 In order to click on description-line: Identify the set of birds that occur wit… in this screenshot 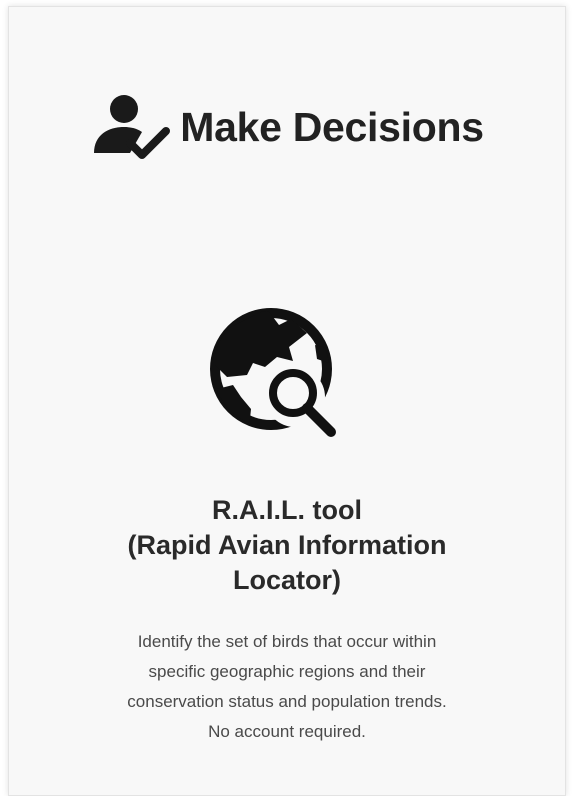, I will do `click(287, 641)`.